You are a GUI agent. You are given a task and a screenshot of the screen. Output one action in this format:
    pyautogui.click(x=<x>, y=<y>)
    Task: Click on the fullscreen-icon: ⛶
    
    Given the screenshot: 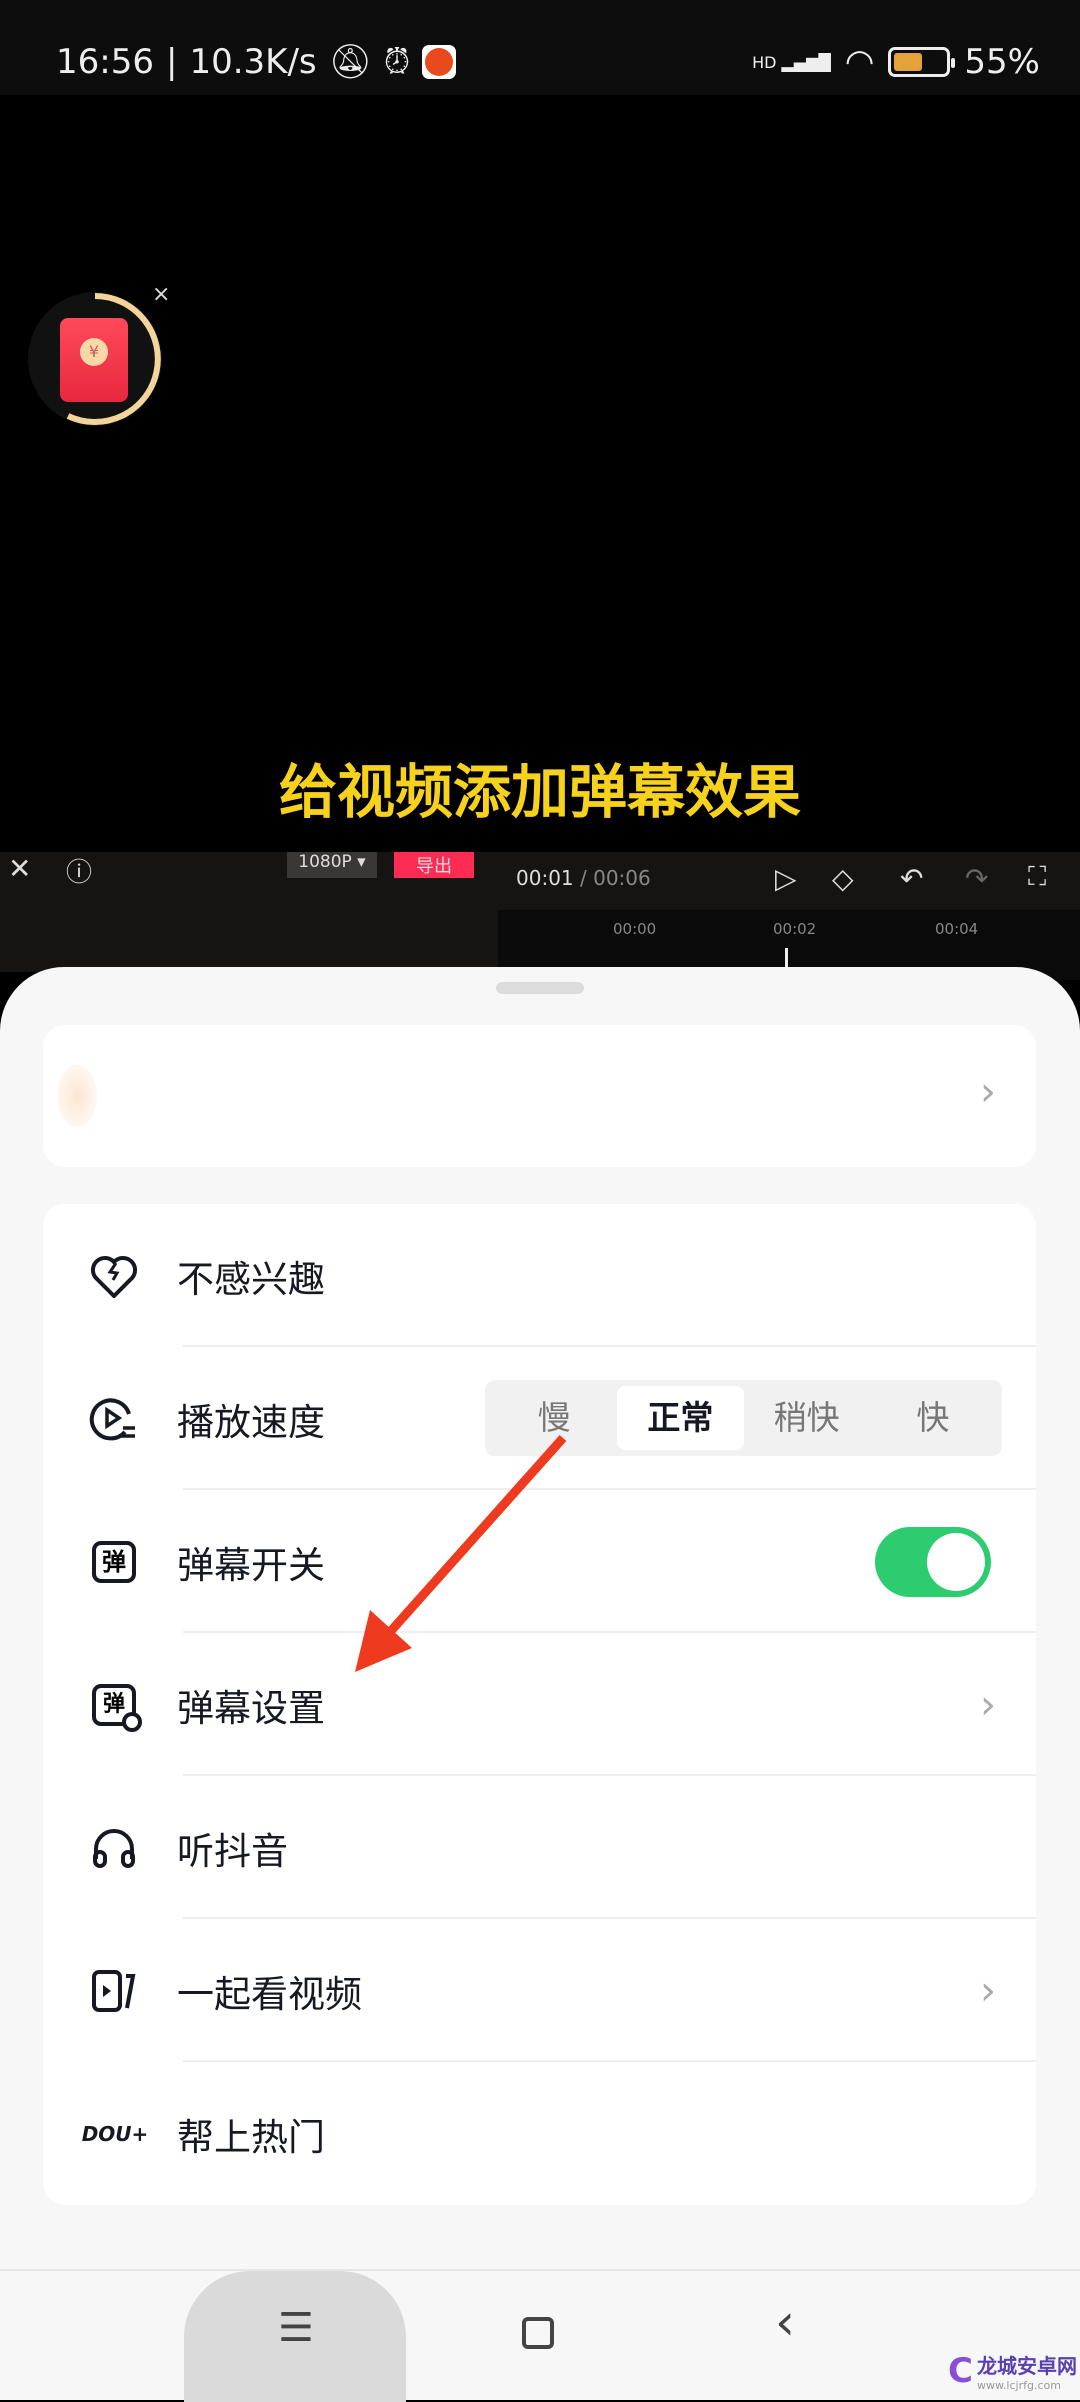 What is the action you would take?
    pyautogui.click(x=1037, y=877)
    